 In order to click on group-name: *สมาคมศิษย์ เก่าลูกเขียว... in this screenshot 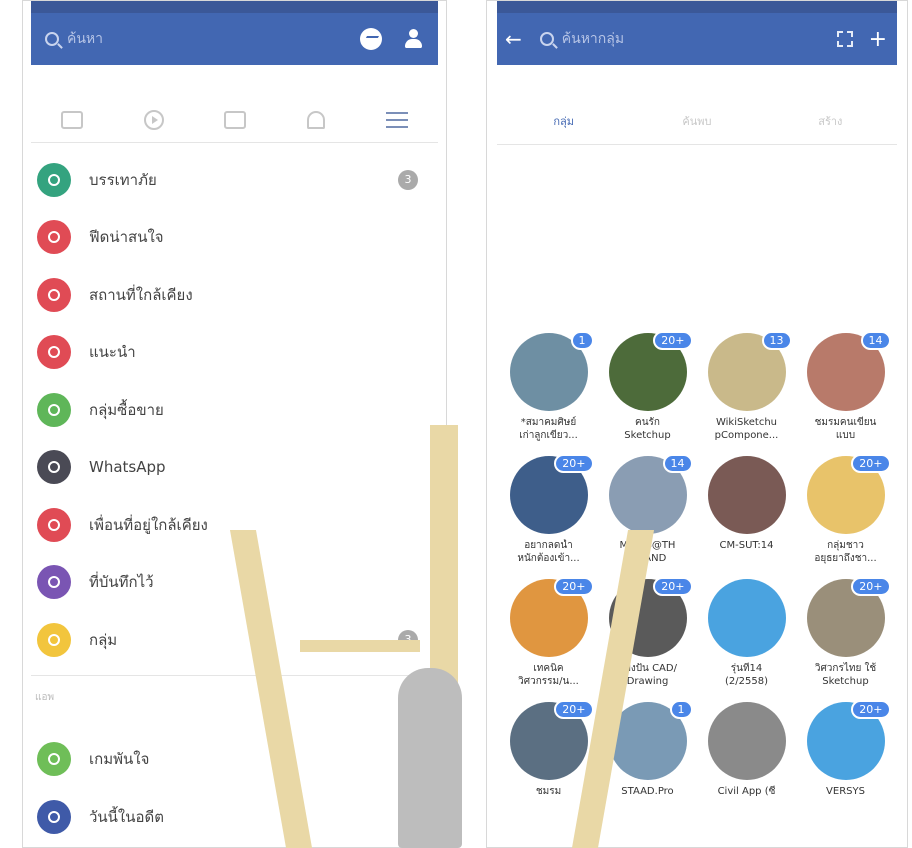, I will do `click(548, 429)`.